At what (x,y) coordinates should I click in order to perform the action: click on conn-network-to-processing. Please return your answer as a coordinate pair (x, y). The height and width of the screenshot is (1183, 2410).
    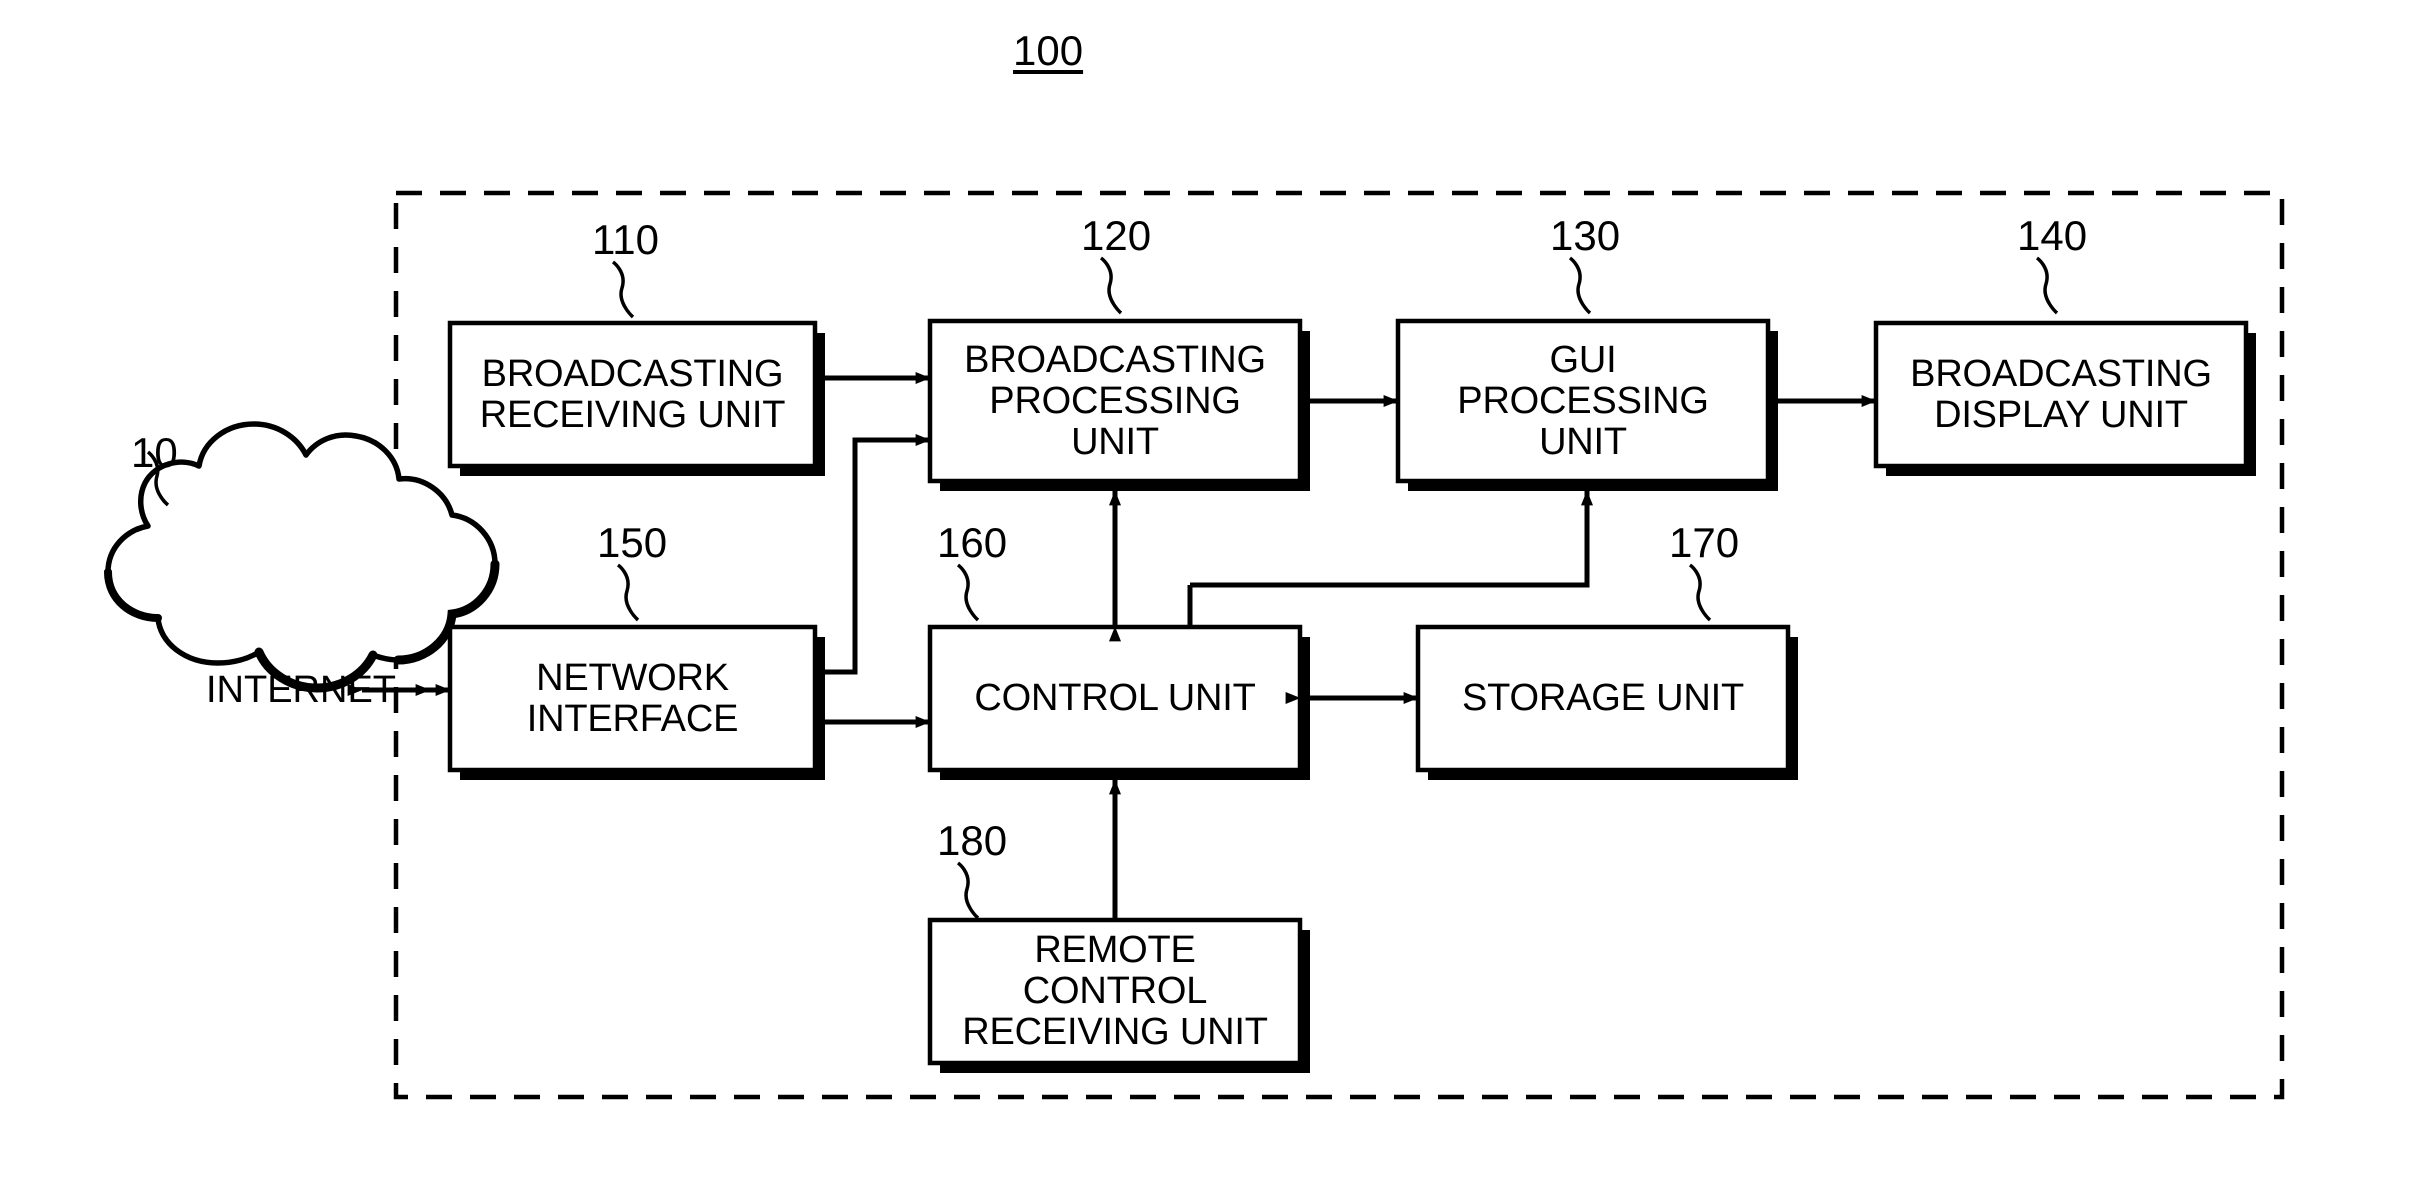
    Looking at the image, I should click on (873, 554).